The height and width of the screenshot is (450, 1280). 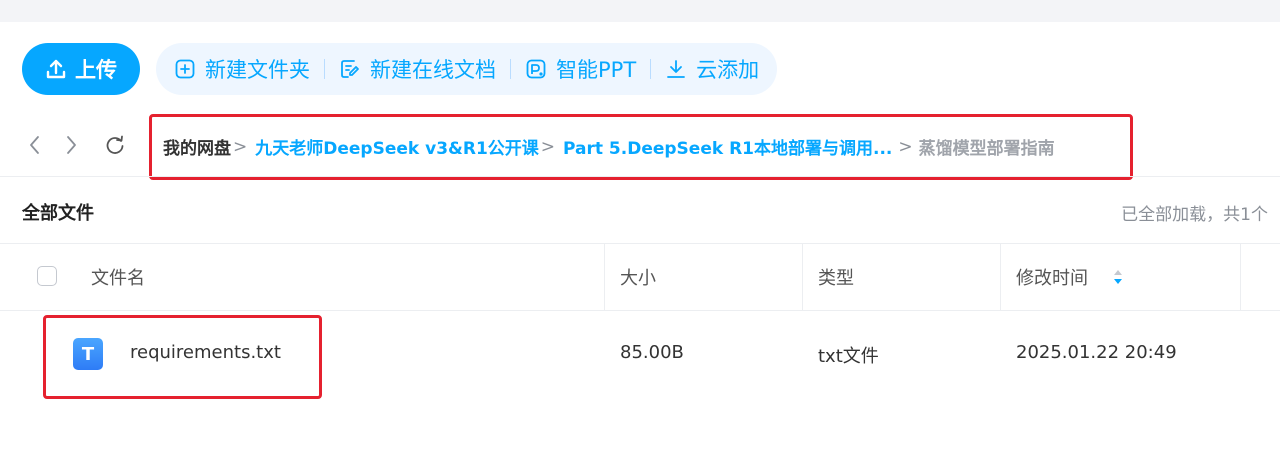 What do you see at coordinates (652, 352) in the screenshot?
I see `file-size: 85.00B` at bounding box center [652, 352].